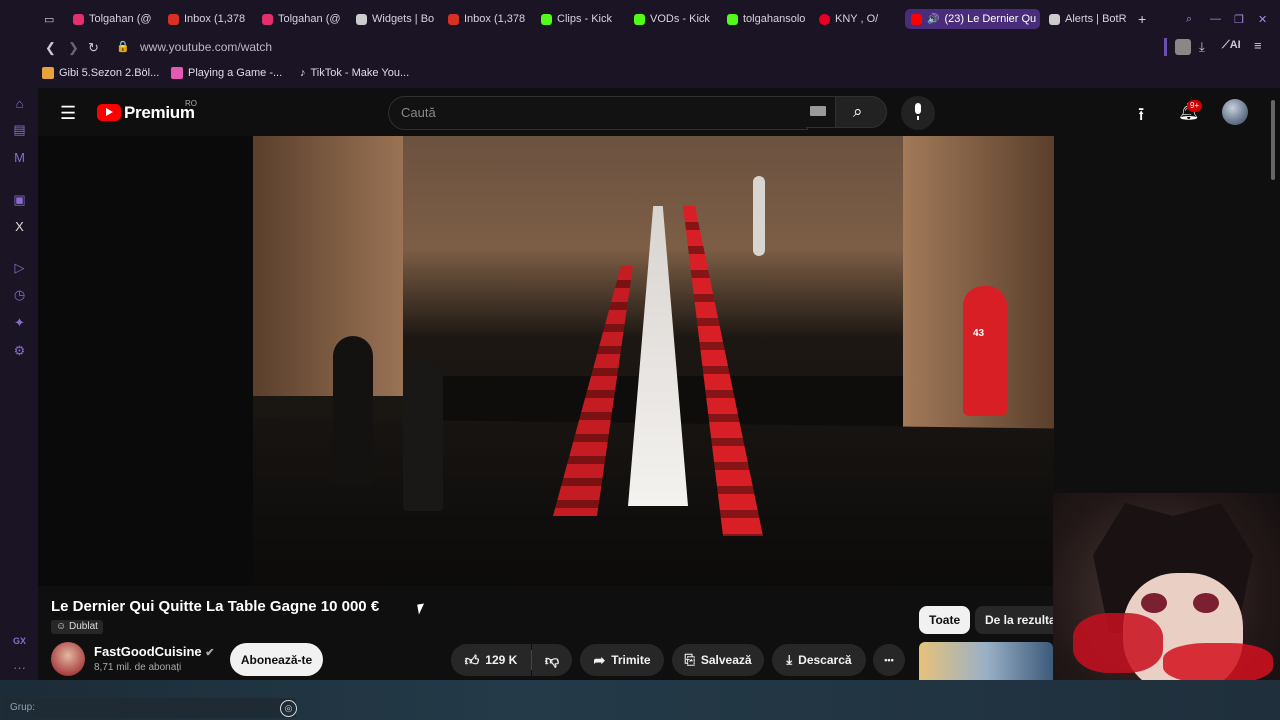 This screenshot has width=1280, height=720. I want to click on crew-member, so click(353, 411).